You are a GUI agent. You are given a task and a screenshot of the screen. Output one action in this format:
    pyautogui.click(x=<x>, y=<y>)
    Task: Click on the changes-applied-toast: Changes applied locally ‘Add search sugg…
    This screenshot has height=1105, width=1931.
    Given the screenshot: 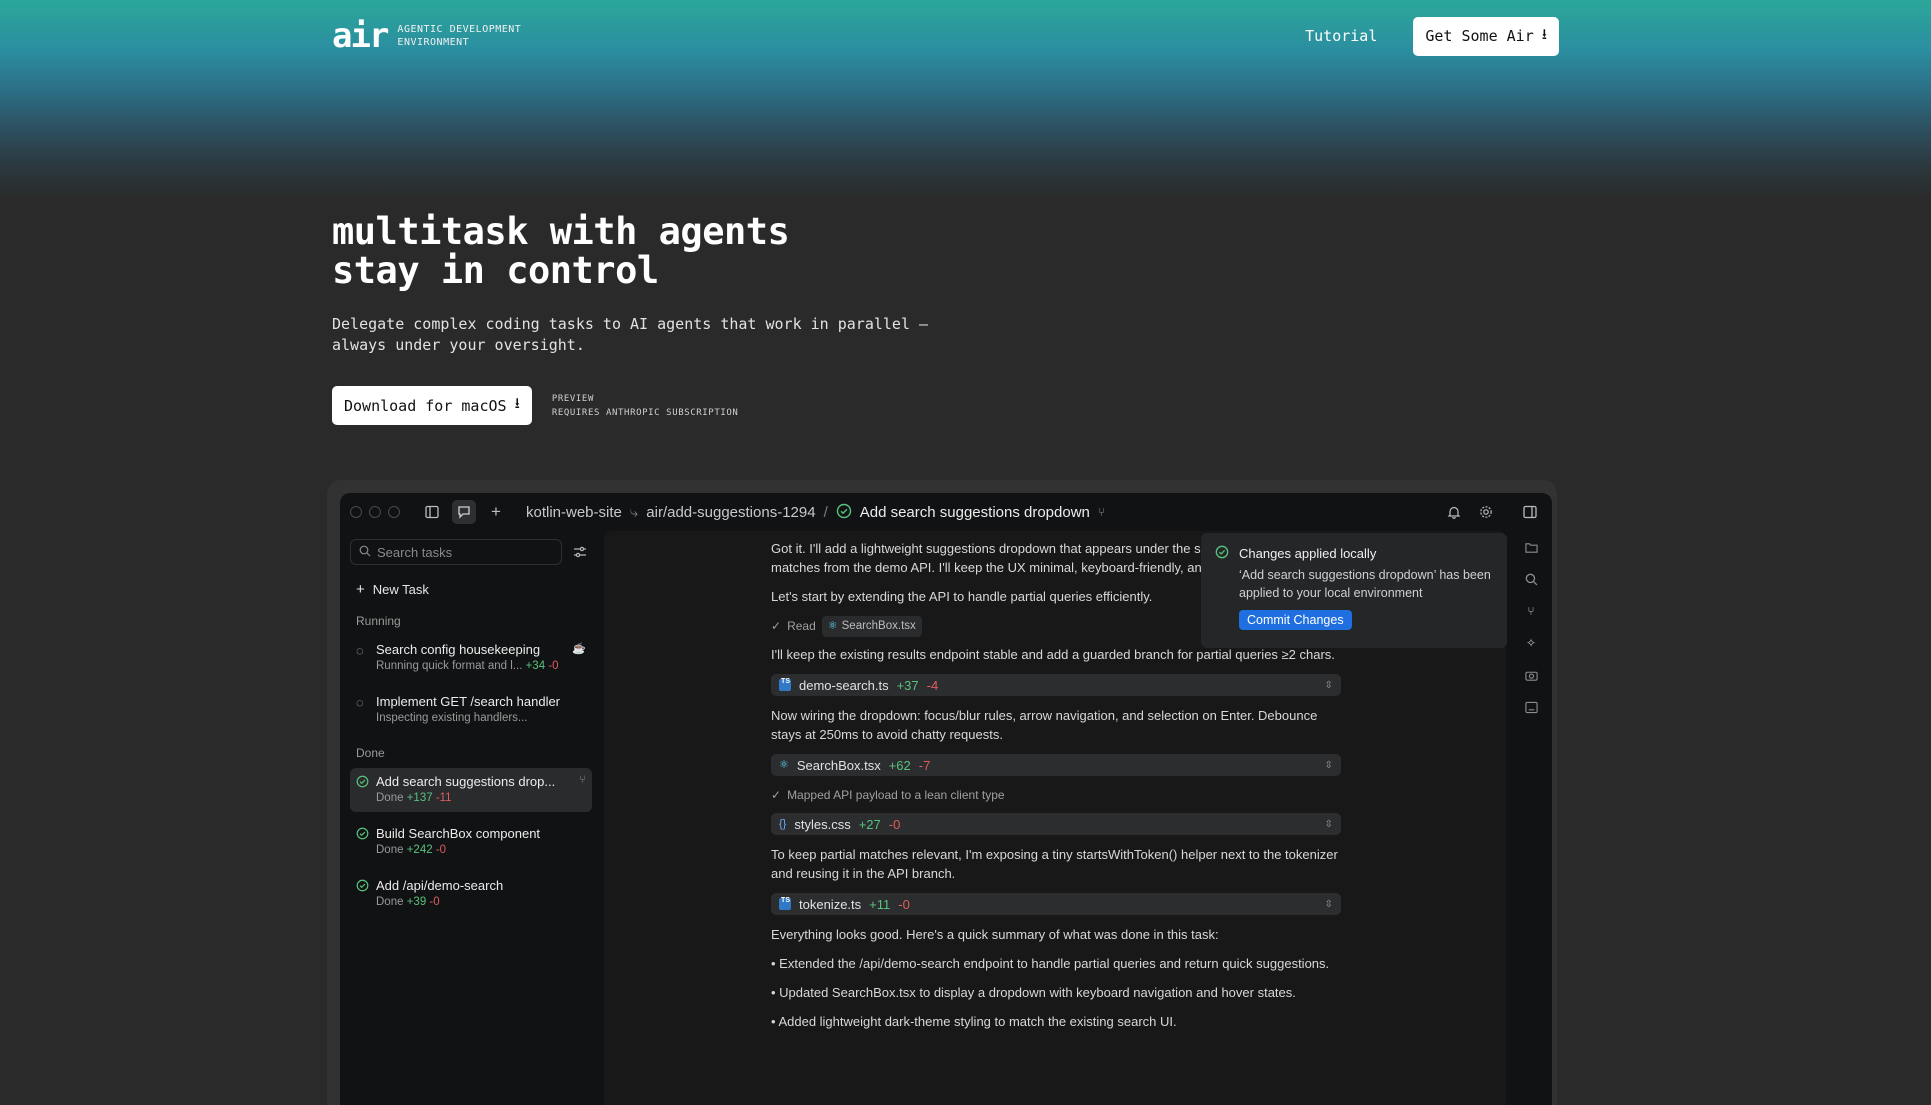 What is the action you would take?
    pyautogui.click(x=1354, y=590)
    